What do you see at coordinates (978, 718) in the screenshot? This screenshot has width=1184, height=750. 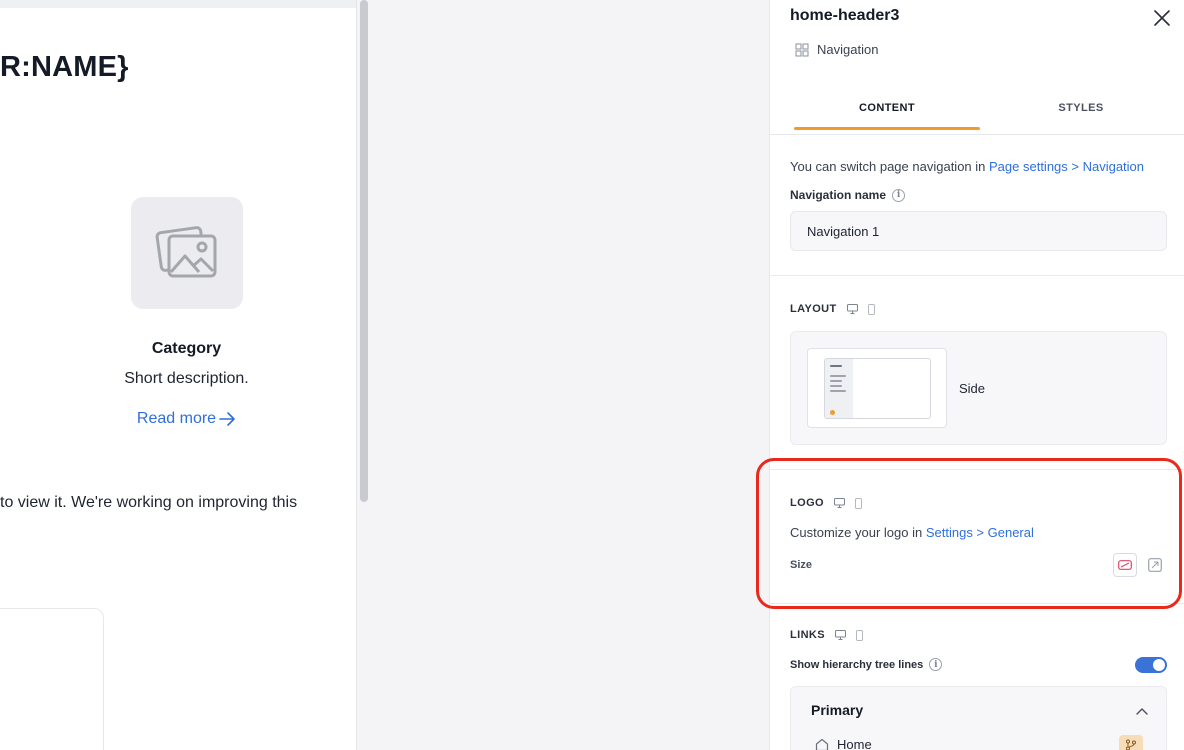 I see `primary-links-group: Primary Home` at bounding box center [978, 718].